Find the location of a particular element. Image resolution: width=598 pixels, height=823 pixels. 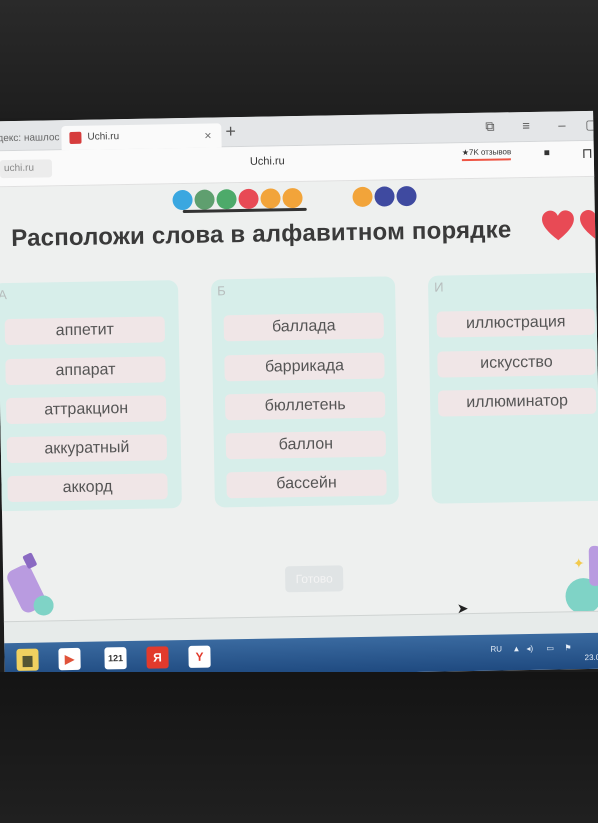

monitor-bezel-top is located at coordinates (299, 59).